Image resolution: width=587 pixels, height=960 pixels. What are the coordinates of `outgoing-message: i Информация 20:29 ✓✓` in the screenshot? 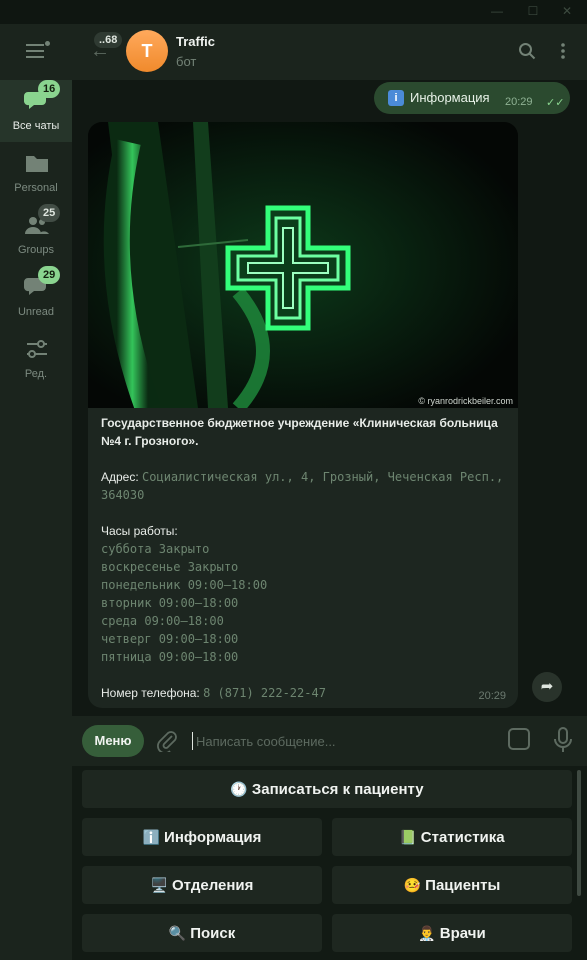 It's located at (472, 98).